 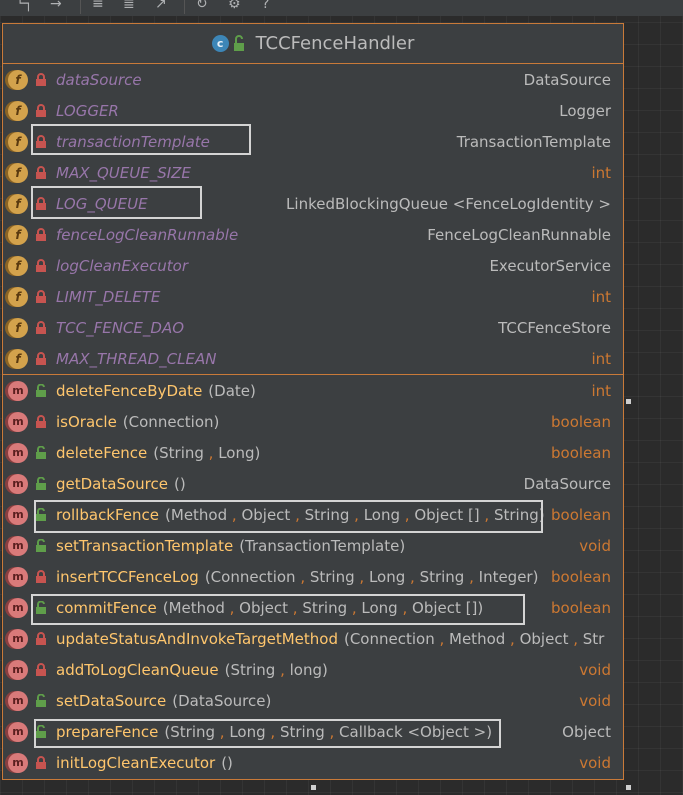 I want to click on method-return-type: boolean, so click(x=581, y=452).